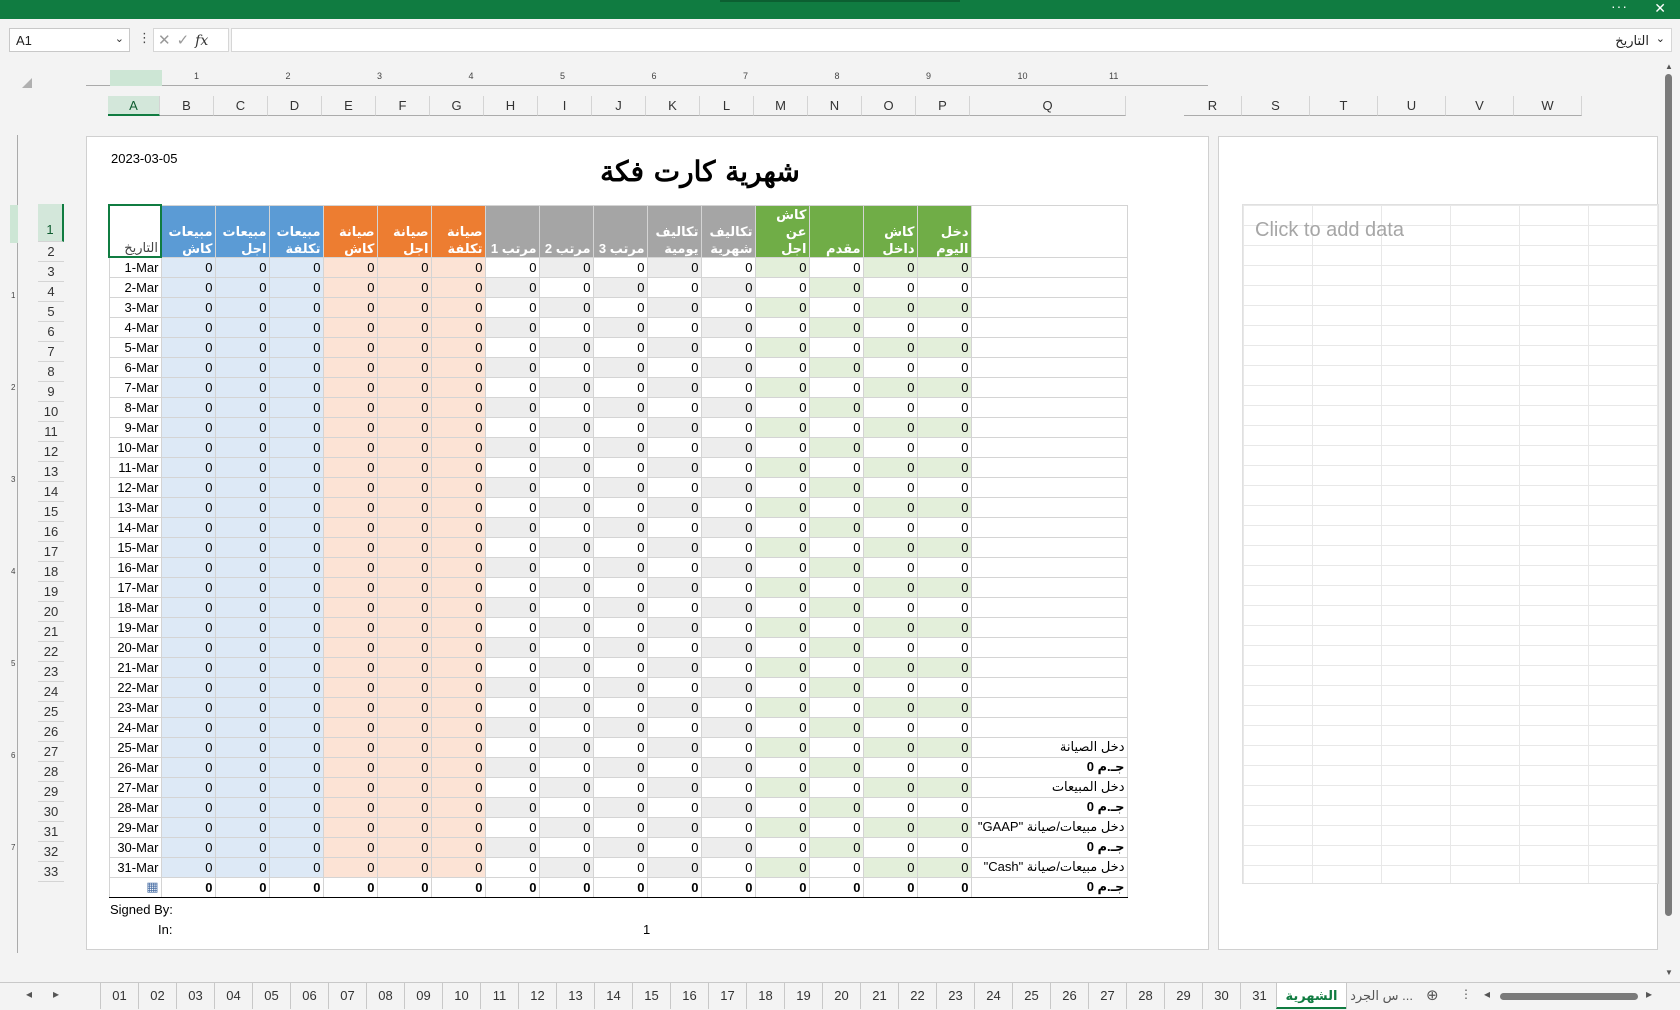 Image resolution: width=1680 pixels, height=1010 pixels. What do you see at coordinates (1259, 996) in the screenshot?
I see `tab-31: 31` at bounding box center [1259, 996].